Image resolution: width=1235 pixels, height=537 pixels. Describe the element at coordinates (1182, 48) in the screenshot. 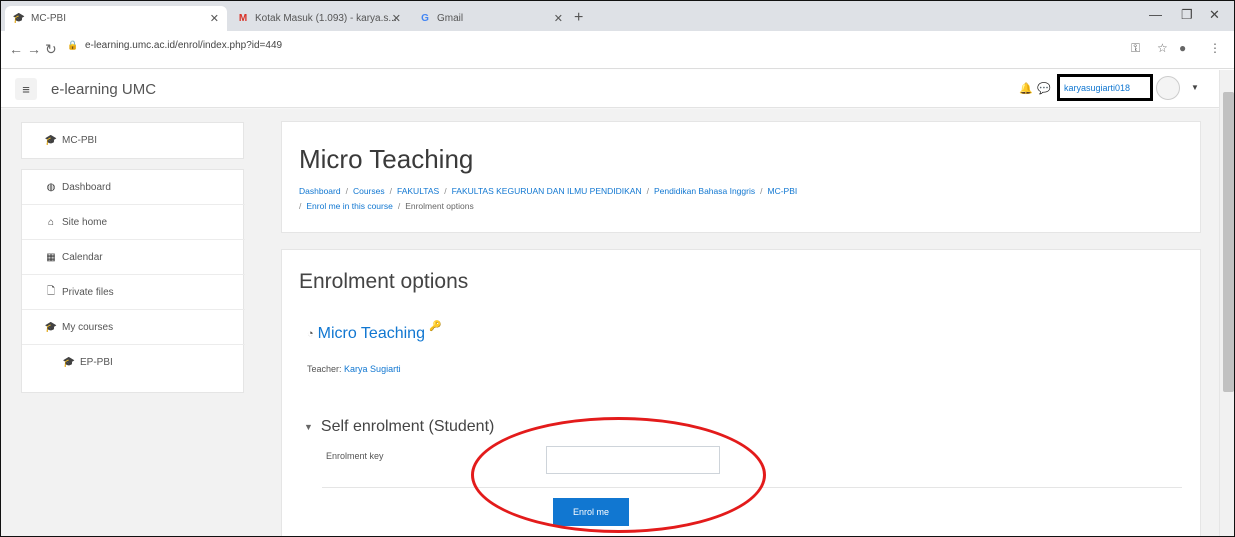

I see `profile-icon: ●` at that location.